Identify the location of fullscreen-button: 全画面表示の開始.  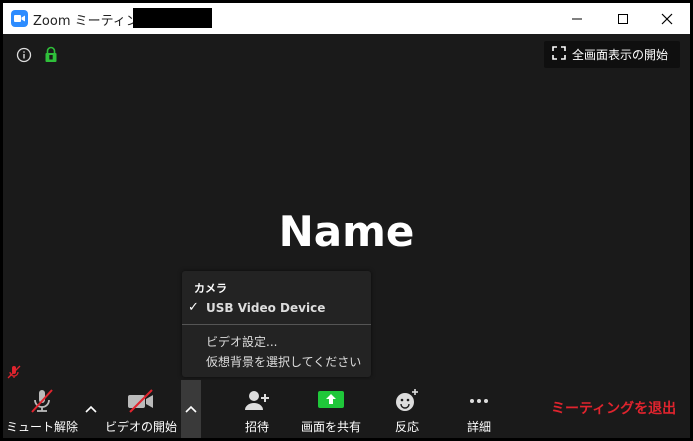
(612, 54).